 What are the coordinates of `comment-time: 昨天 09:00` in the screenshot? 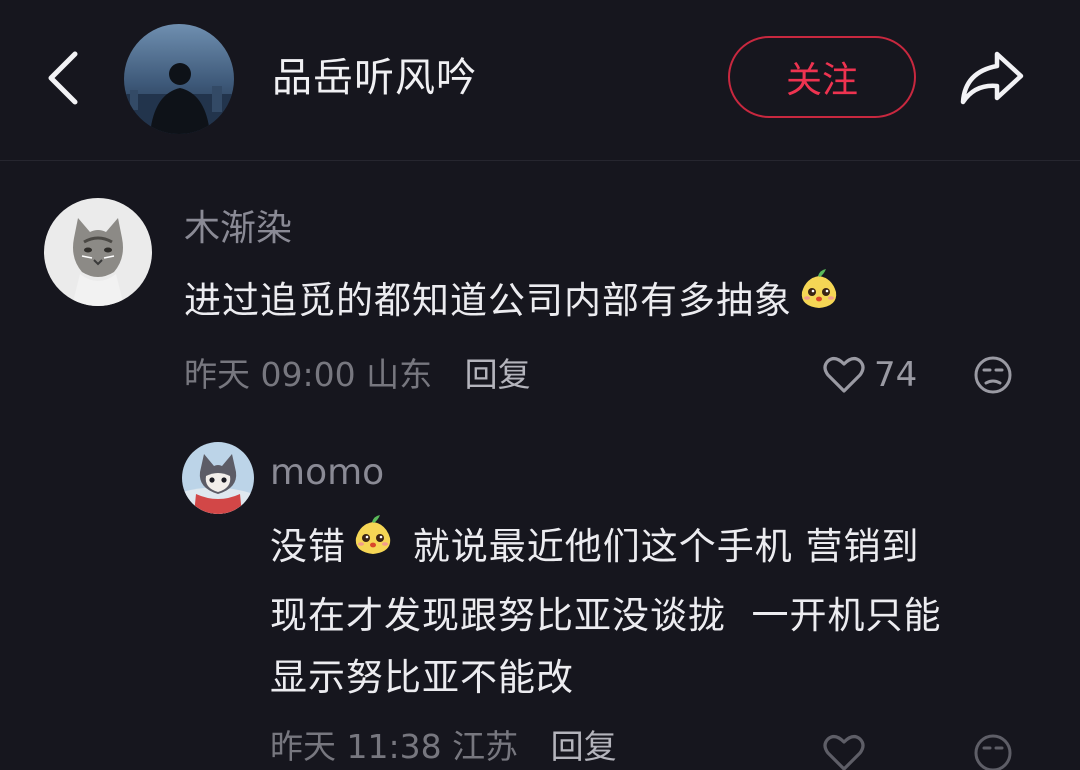 It's located at (270, 374).